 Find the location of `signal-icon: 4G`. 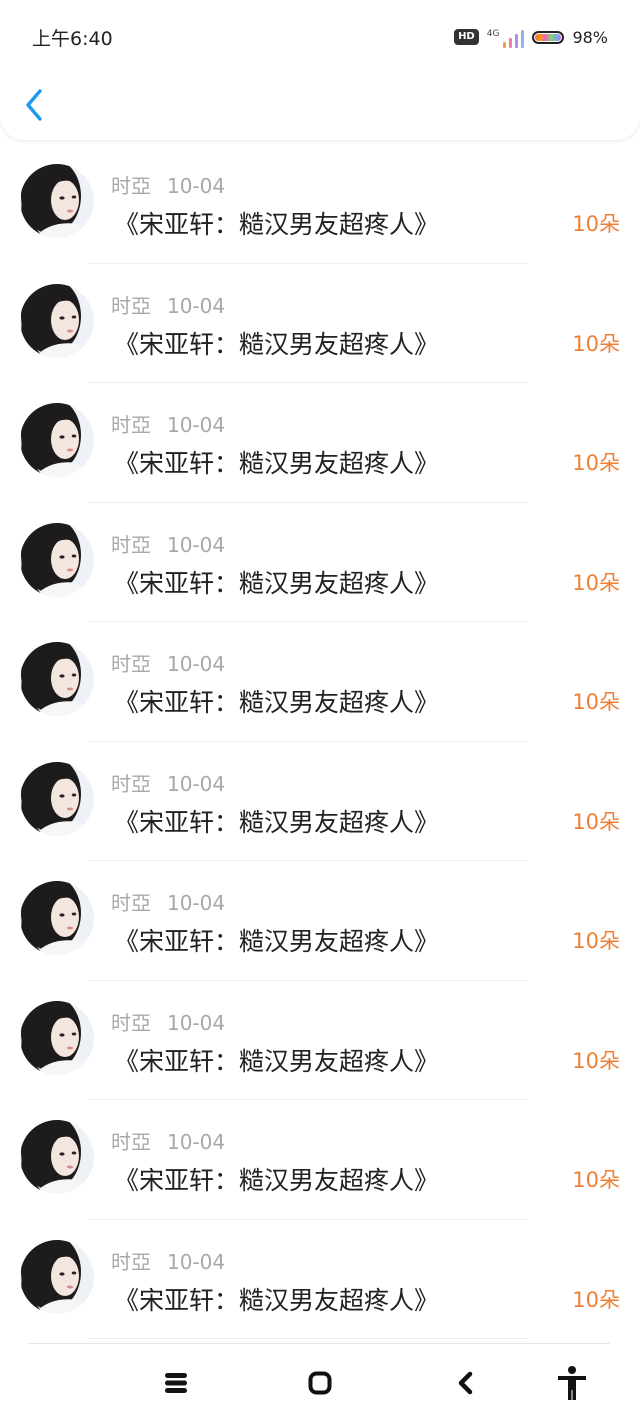

signal-icon: 4G is located at coordinates (506, 37).